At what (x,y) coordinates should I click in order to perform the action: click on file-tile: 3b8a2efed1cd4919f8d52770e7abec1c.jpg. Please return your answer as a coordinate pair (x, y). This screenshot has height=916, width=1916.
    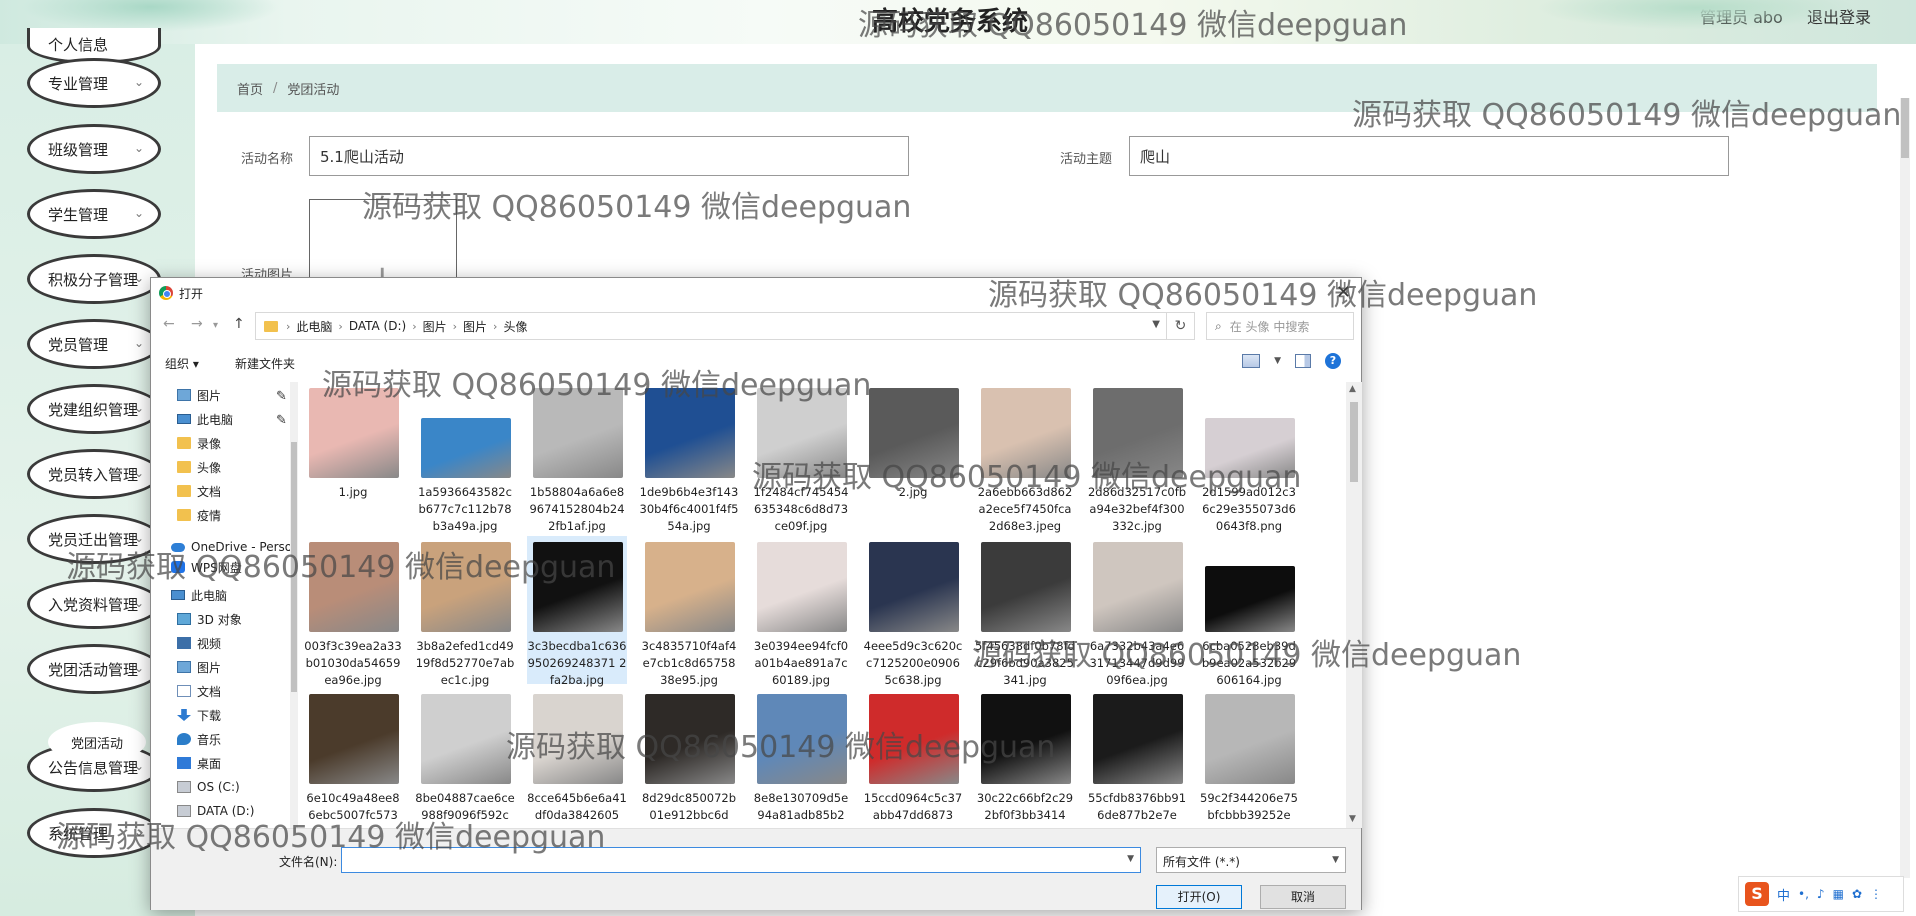
    Looking at the image, I should click on (465, 611).